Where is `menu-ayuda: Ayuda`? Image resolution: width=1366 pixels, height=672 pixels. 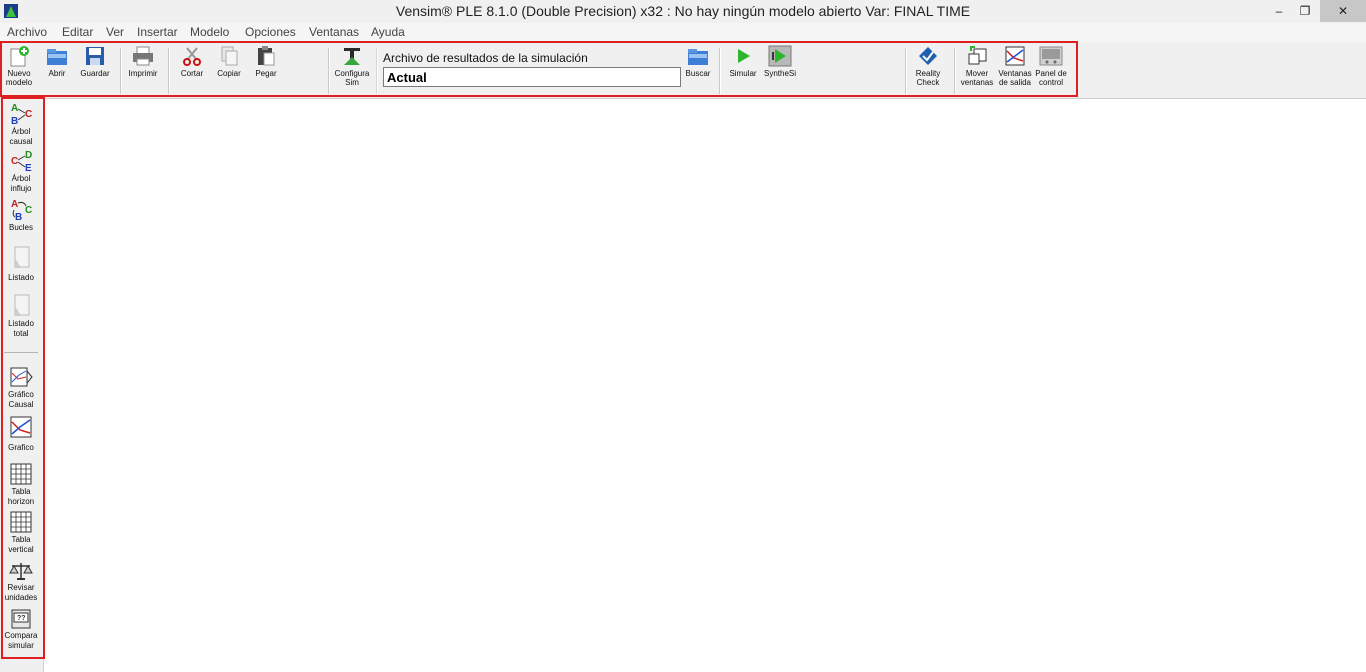 menu-ayuda: Ayuda is located at coordinates (388, 32).